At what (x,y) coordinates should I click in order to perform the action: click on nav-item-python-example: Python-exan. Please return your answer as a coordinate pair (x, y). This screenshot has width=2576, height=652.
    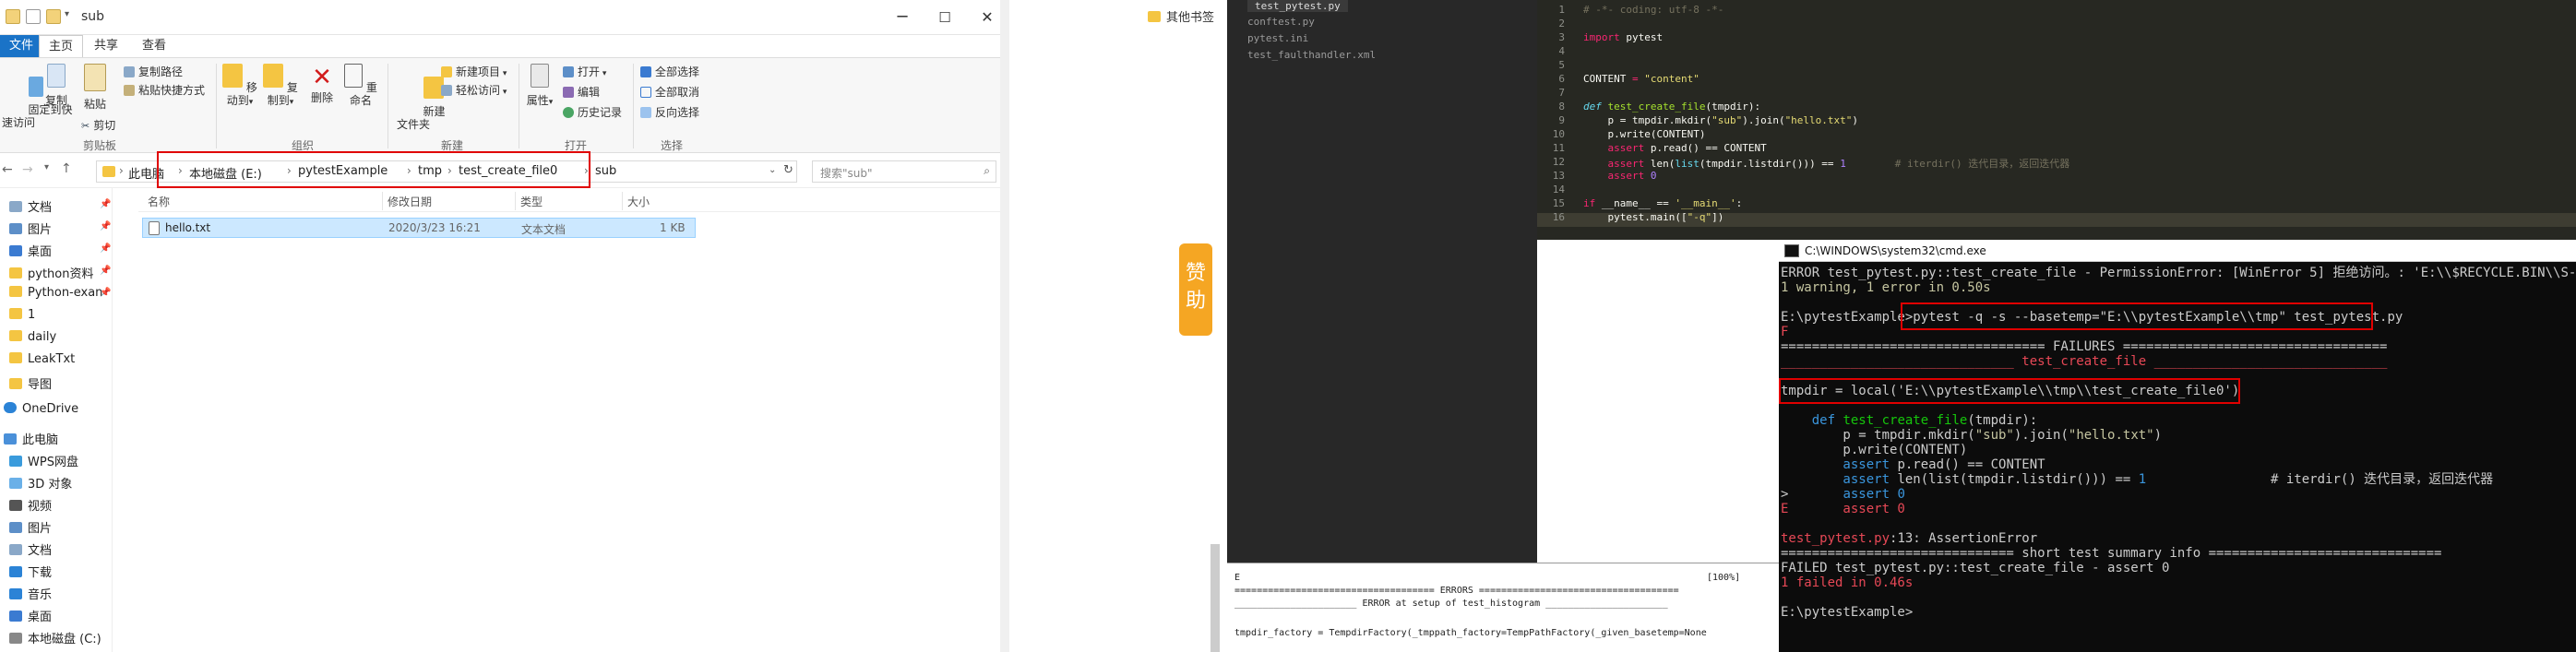
    Looking at the image, I should click on (56, 293).